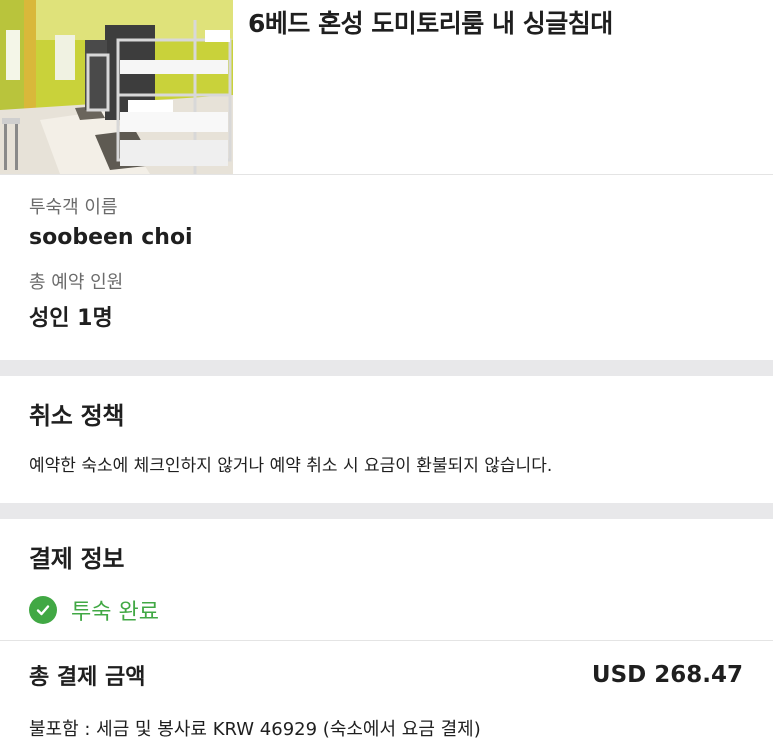 The width and height of the screenshot is (773, 753). What do you see at coordinates (255, 729) in the screenshot?
I see `excluded-fees-note: 불포함 : 세금 및 봉사료 KRW 46929 (숙소에서 요금 결제)` at bounding box center [255, 729].